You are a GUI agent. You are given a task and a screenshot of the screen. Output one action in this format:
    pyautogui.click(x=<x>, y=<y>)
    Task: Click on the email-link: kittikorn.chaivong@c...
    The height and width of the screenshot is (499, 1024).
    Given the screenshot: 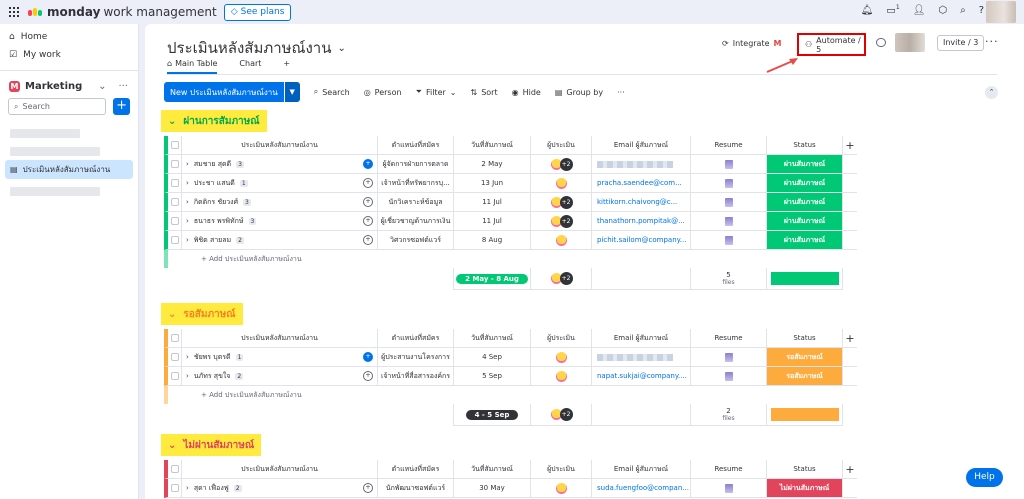 What is the action you would take?
    pyautogui.click(x=637, y=202)
    